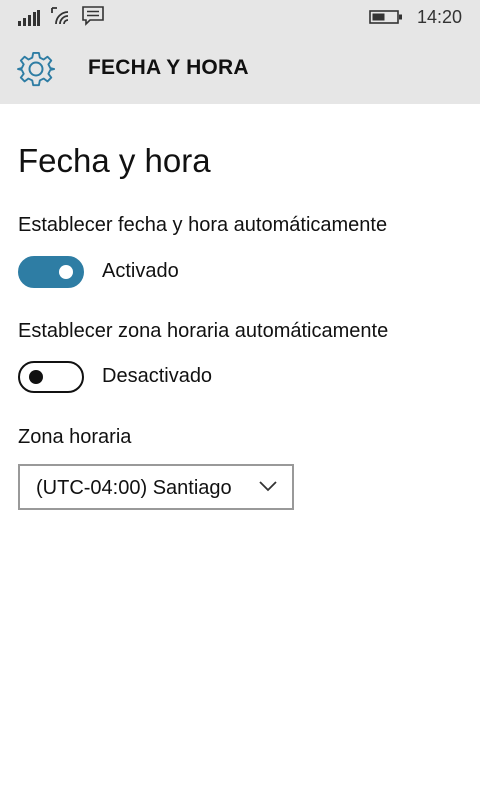 Image resolution: width=480 pixels, height=800 pixels. I want to click on timezone-value: (UTC-04:00) Santiago, so click(134, 488).